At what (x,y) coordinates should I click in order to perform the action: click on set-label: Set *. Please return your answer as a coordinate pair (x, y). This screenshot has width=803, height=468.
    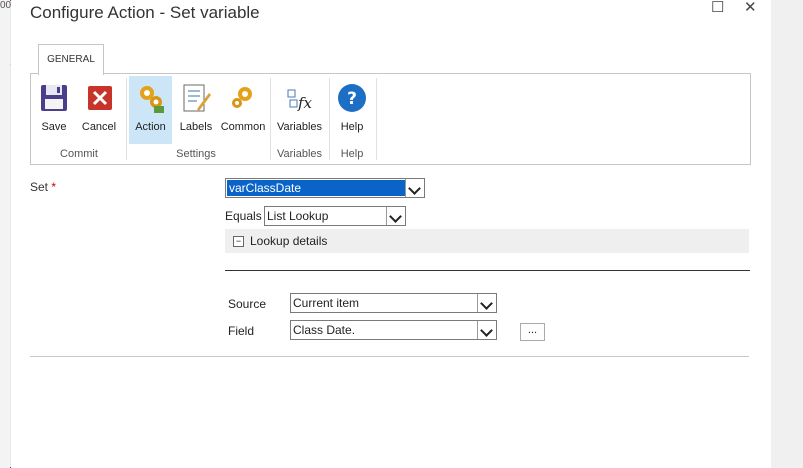
    Looking at the image, I should click on (43, 187).